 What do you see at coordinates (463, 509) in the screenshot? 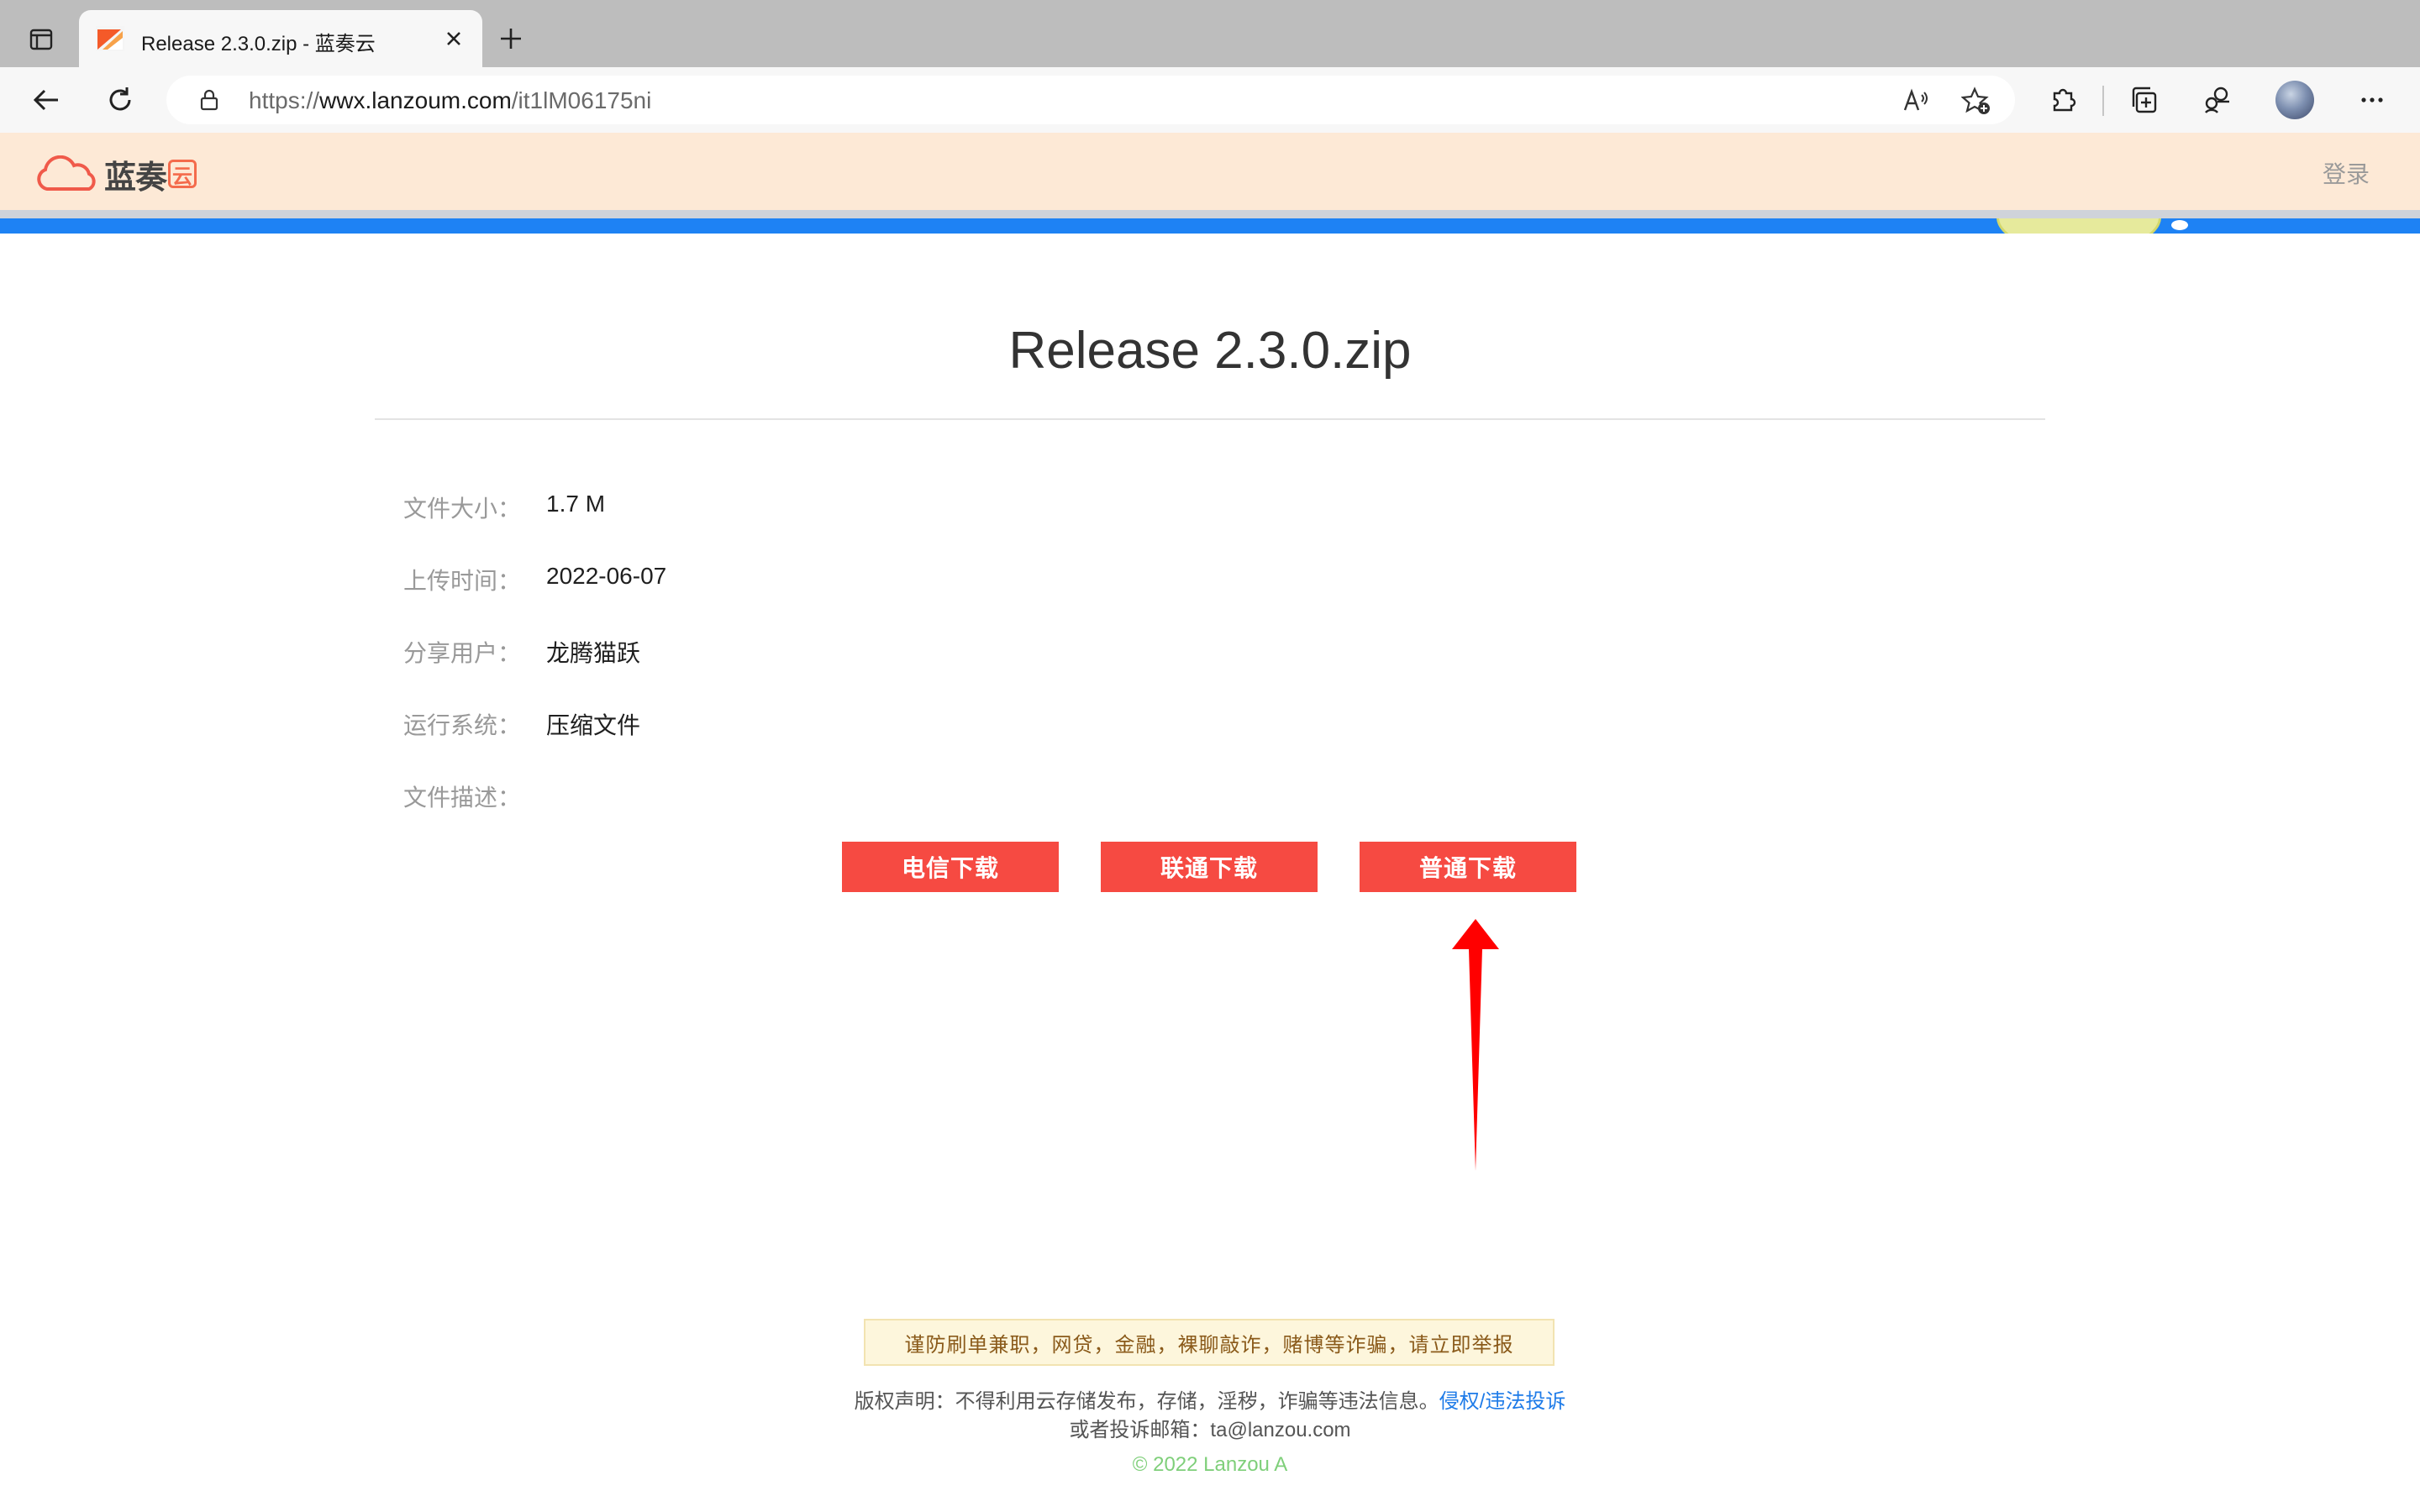
I see `info-label: 文件大小：` at bounding box center [463, 509].